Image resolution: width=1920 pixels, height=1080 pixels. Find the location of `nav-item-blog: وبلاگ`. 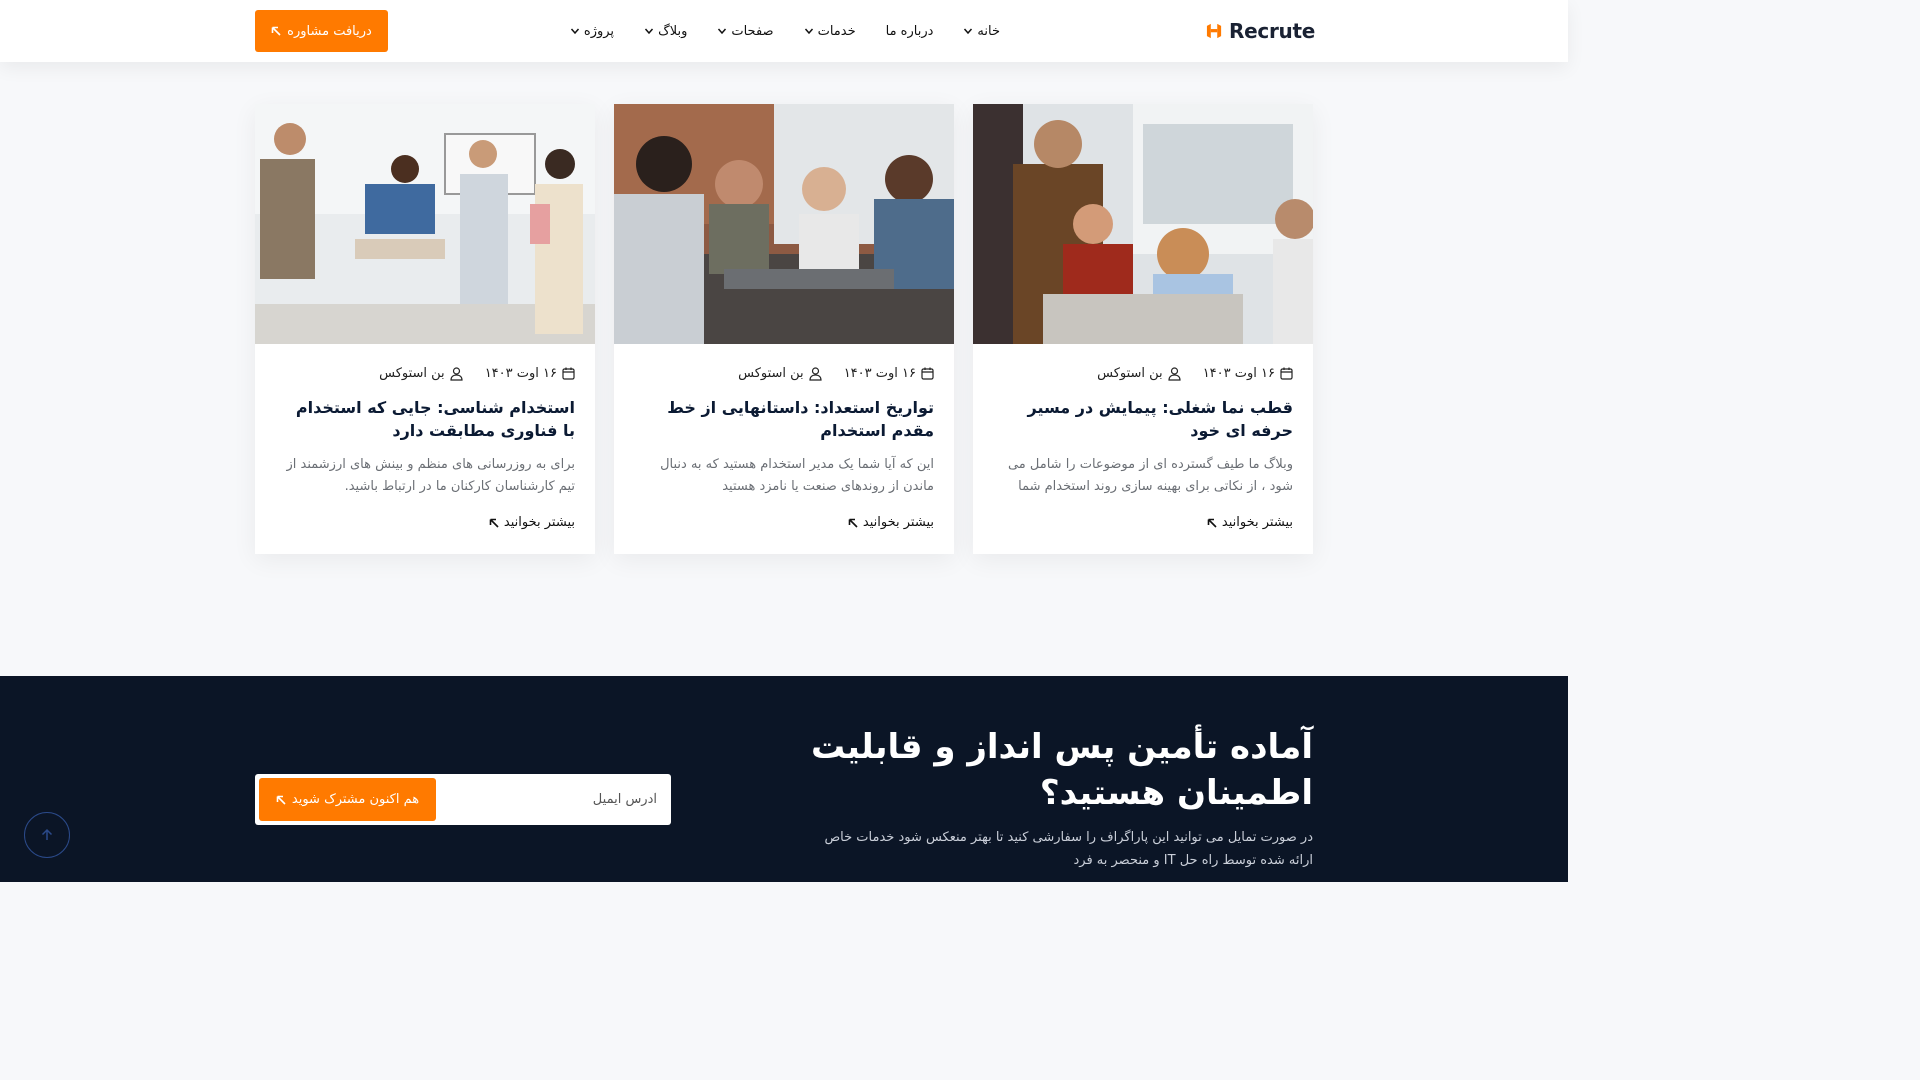

nav-item-blog: وبلاگ is located at coordinates (665, 31).